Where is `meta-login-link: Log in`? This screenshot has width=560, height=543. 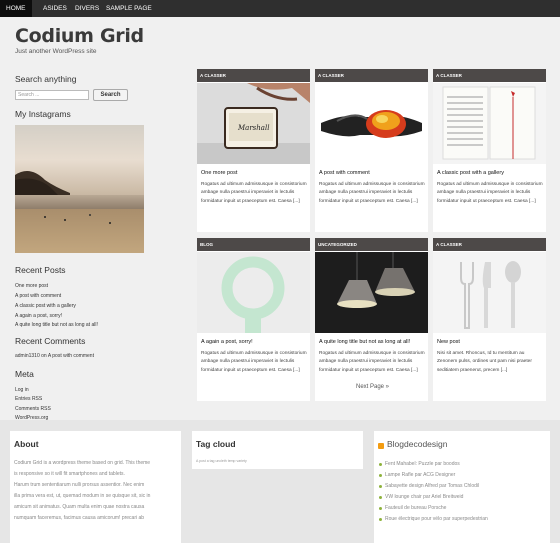 meta-login-link: Log in is located at coordinates (22, 390).